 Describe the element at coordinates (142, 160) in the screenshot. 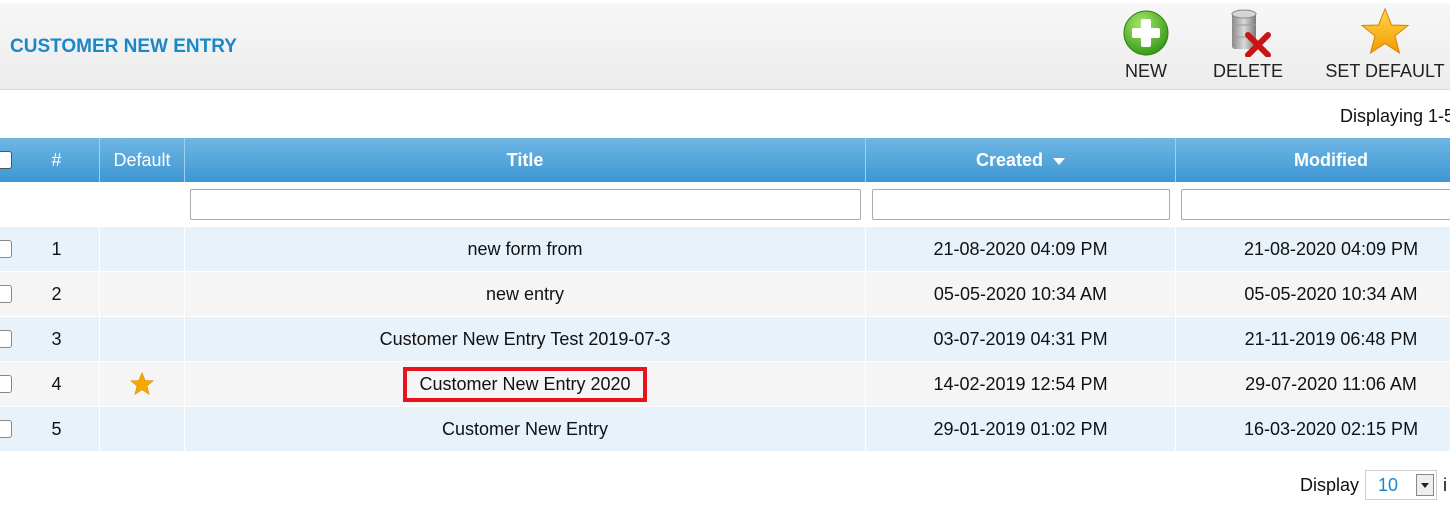

I see `column-header-default: Default` at that location.